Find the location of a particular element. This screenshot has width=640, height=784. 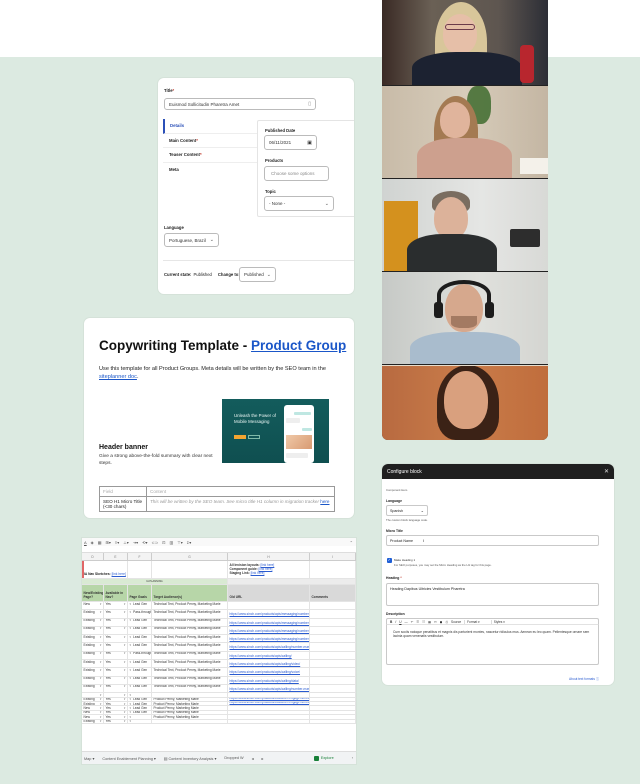

tab-teaser-content: Teaser Content * is located at coordinates (211, 155).